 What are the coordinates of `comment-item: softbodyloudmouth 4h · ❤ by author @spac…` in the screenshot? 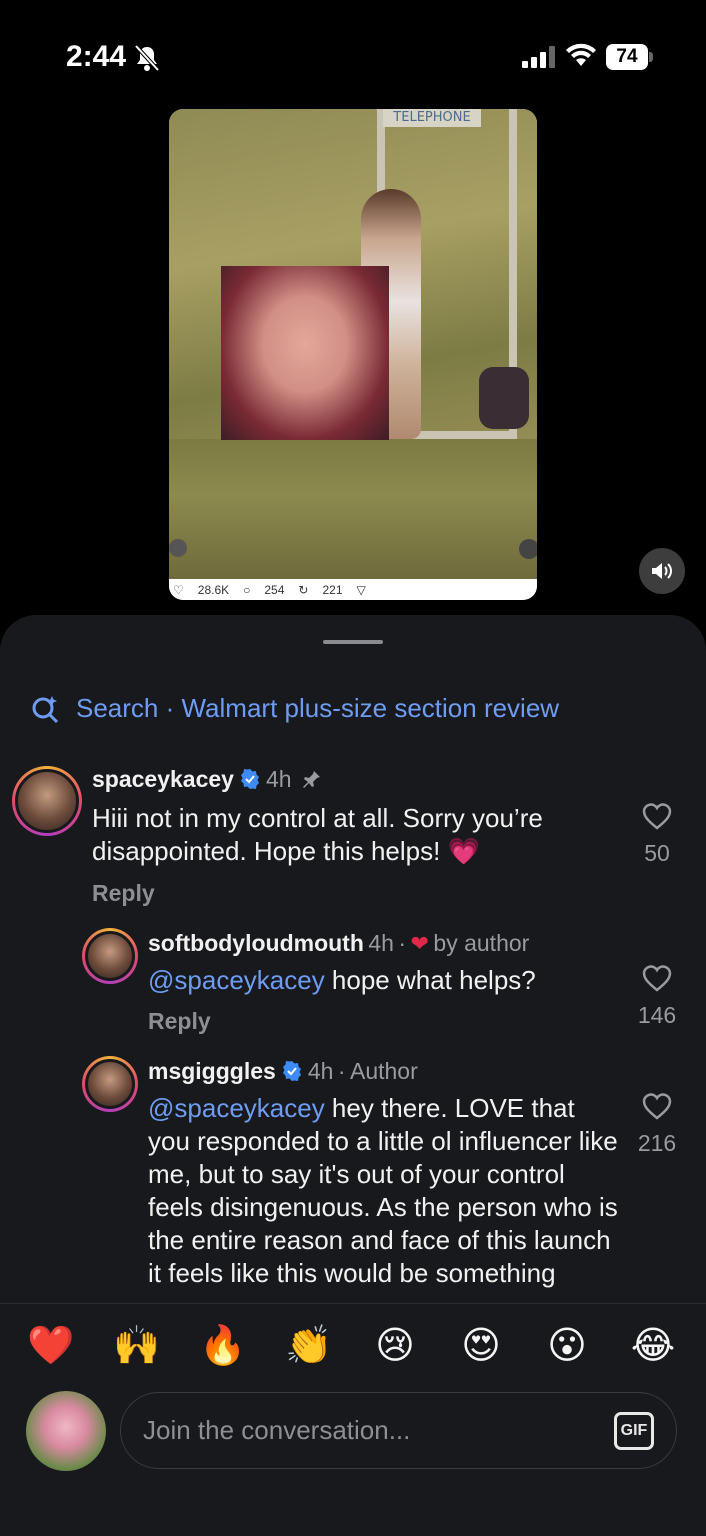 It's located at (353, 988).